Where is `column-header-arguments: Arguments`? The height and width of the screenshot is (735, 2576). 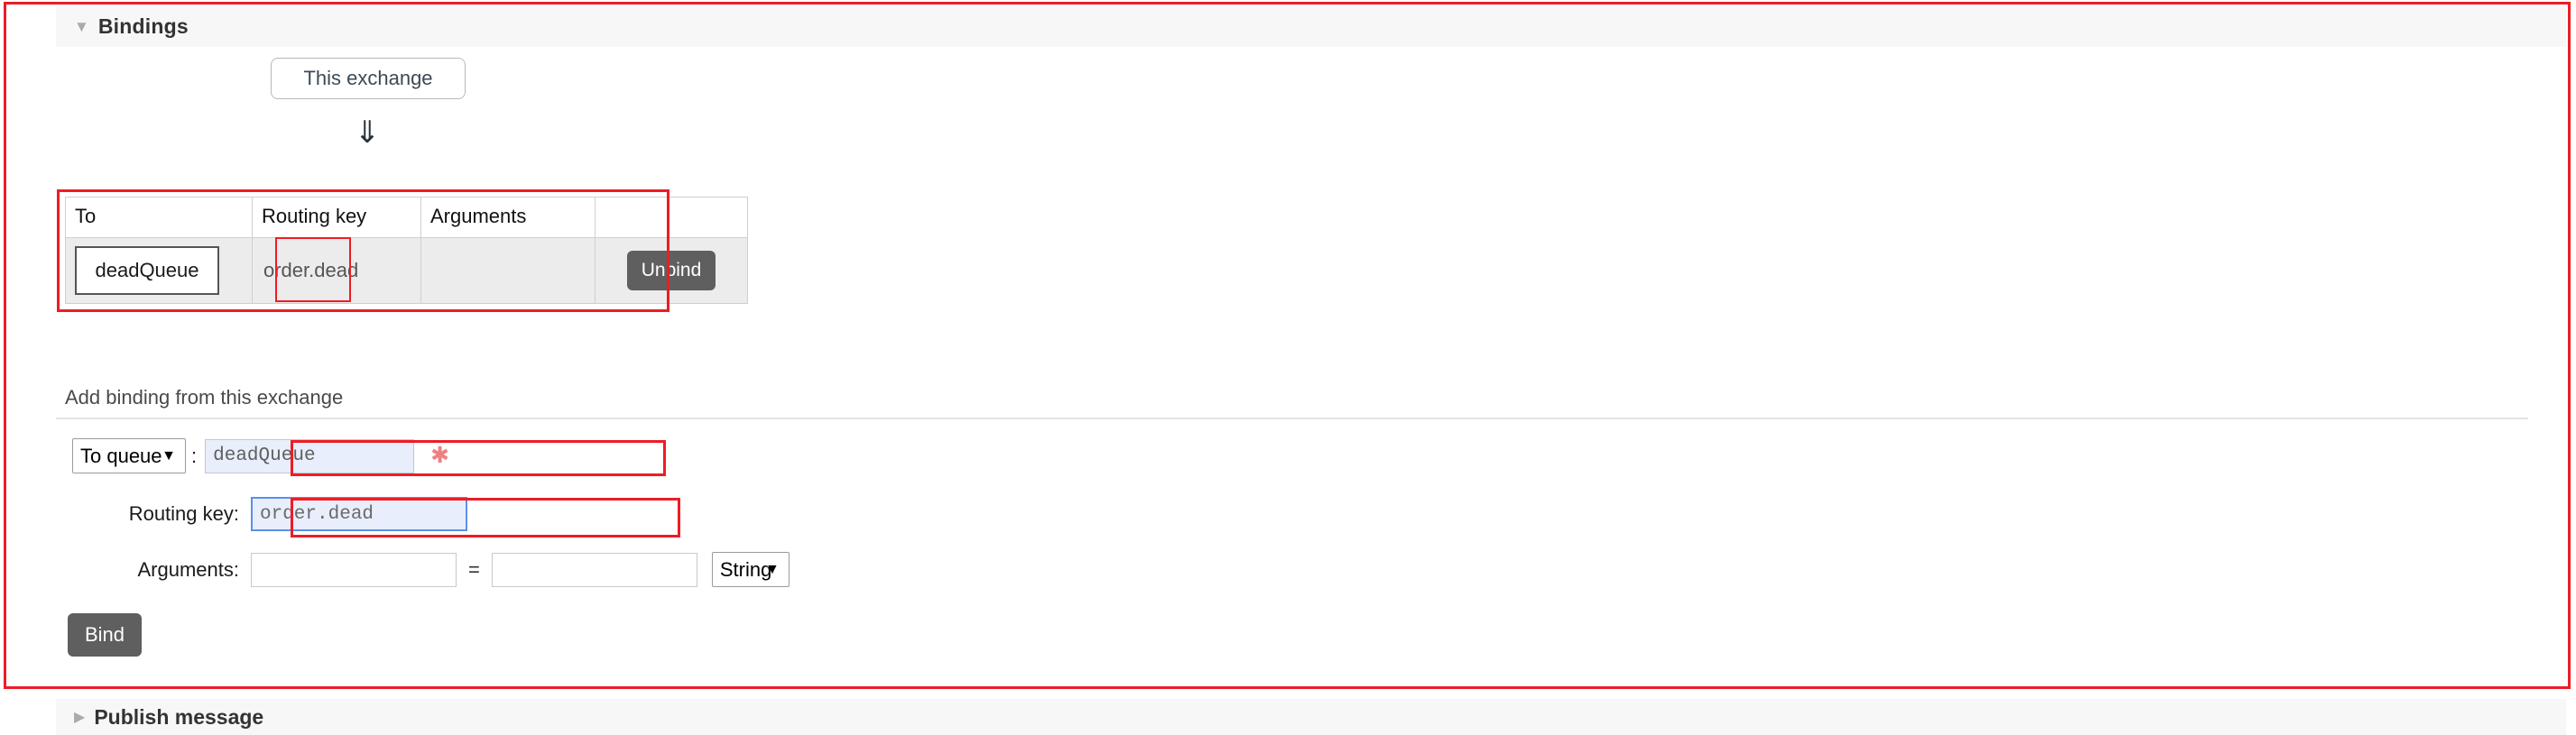 column-header-arguments: Arguments is located at coordinates (508, 217).